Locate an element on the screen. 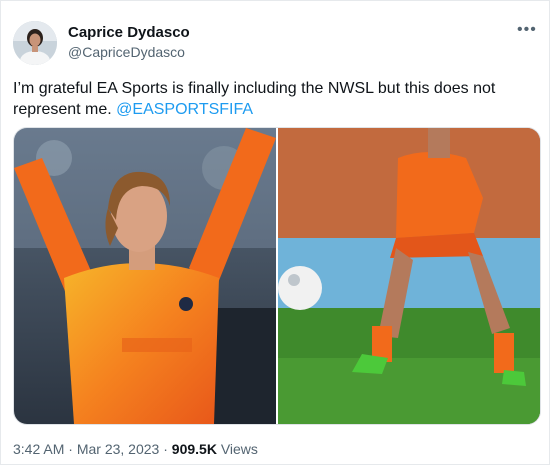 The image size is (550, 465). avatar-image is located at coordinates (35, 43).